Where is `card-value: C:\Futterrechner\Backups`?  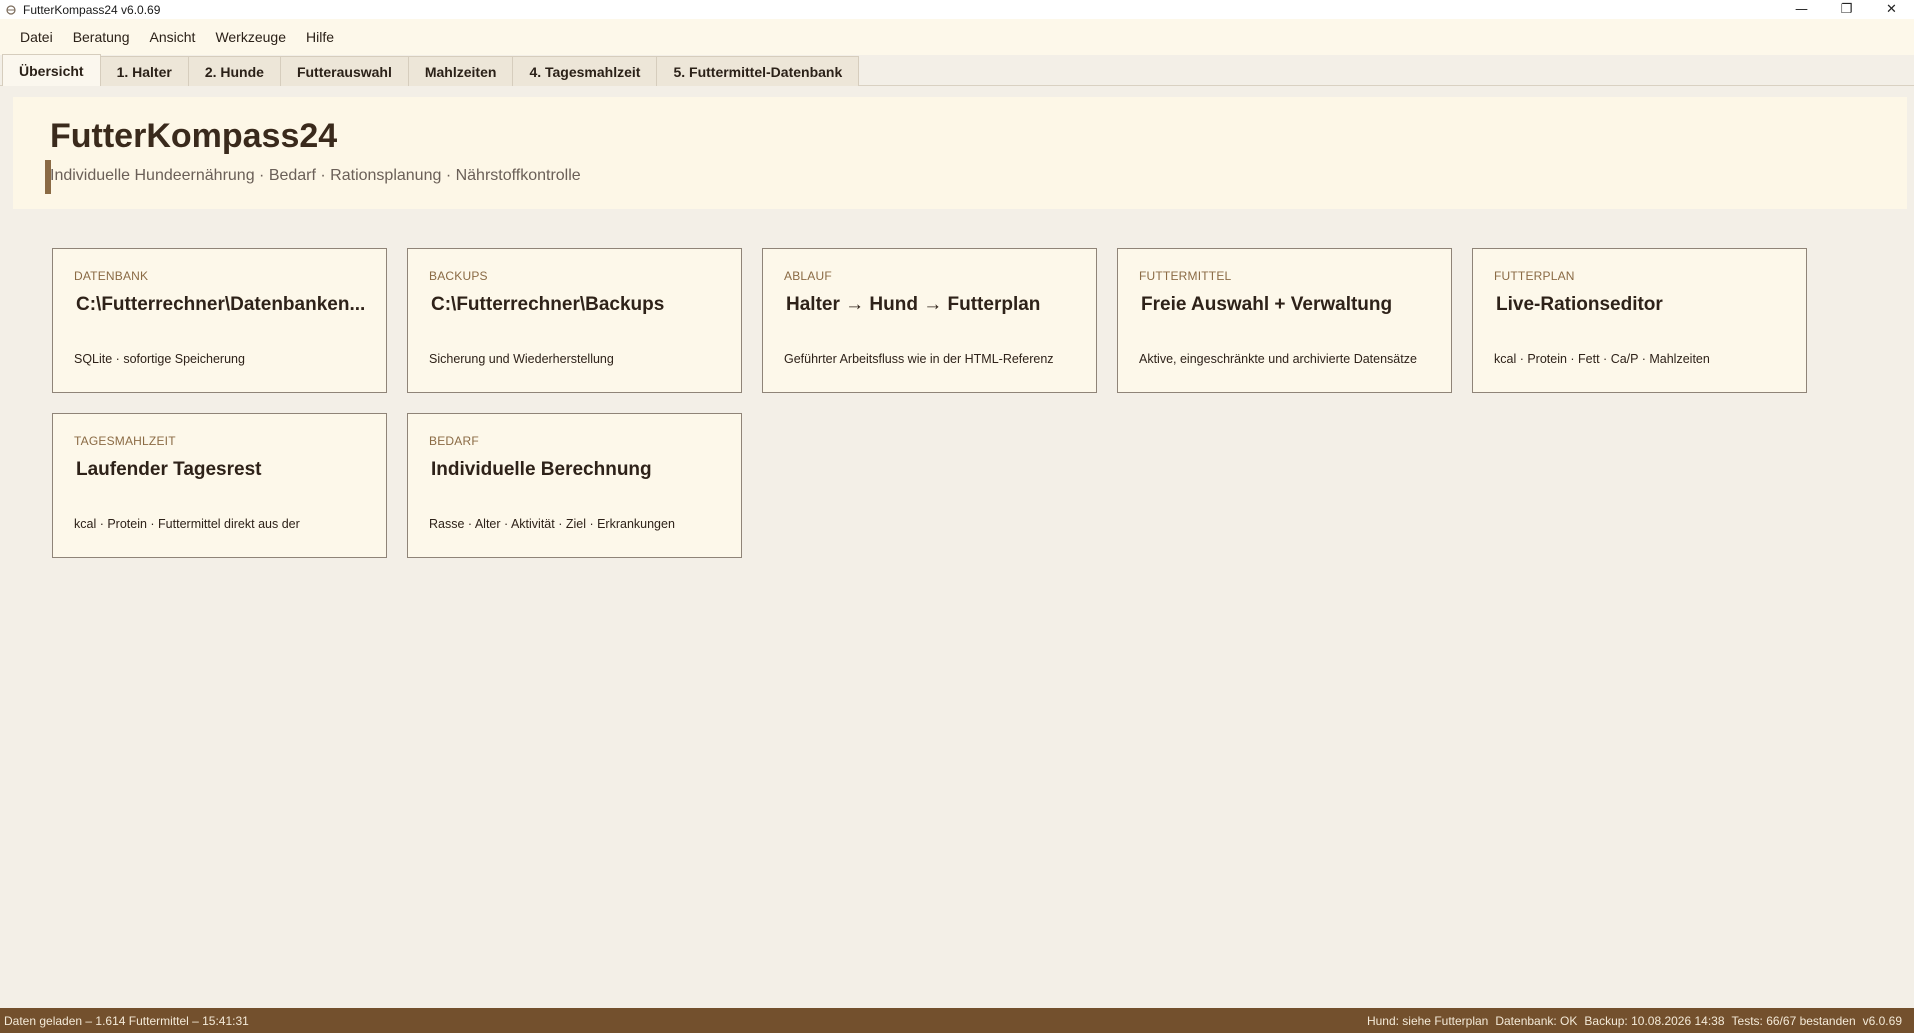
card-value: C:\Futterrechner\Backups is located at coordinates (548, 304).